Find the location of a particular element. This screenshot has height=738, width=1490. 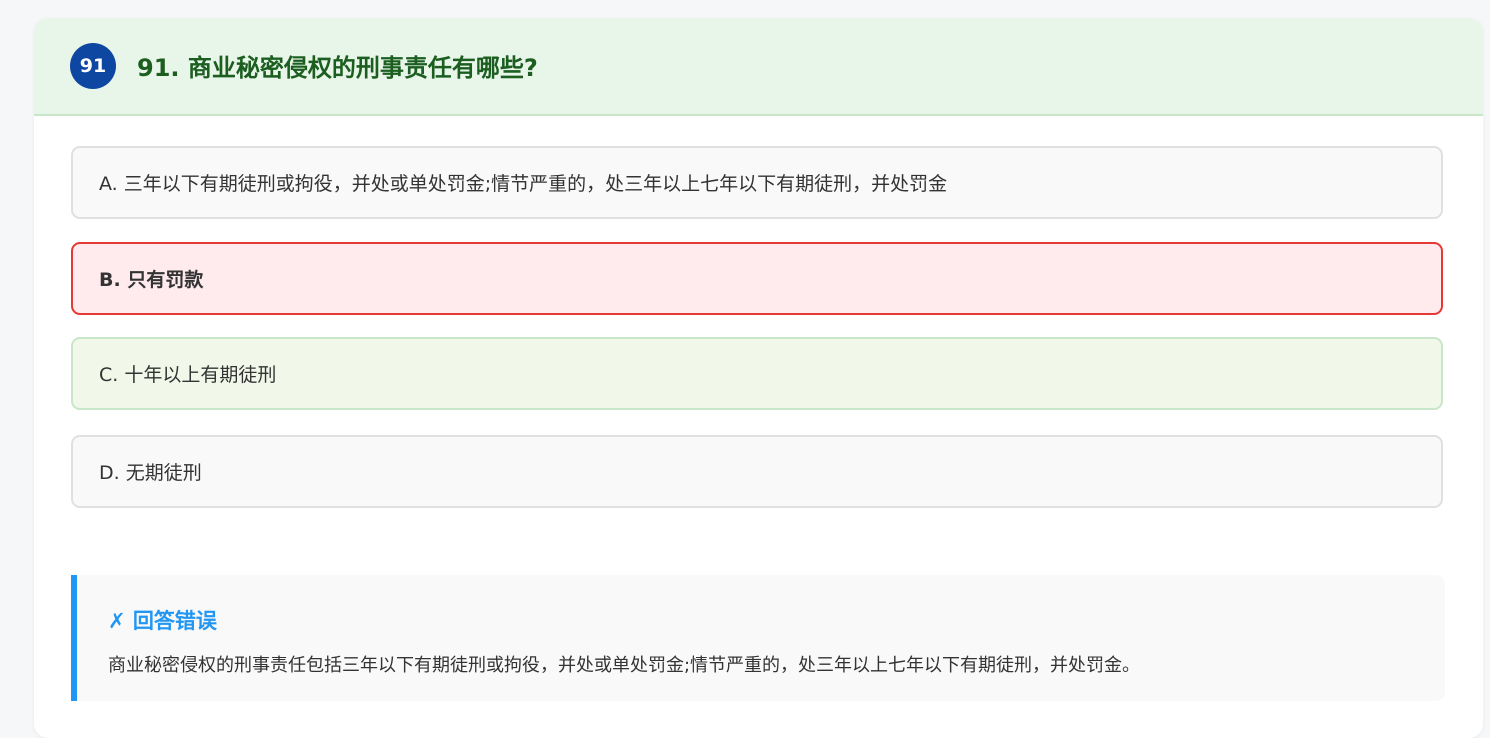

question-title: 91. 商业秘密侵权的刑事责任有哪些? is located at coordinates (337, 68).